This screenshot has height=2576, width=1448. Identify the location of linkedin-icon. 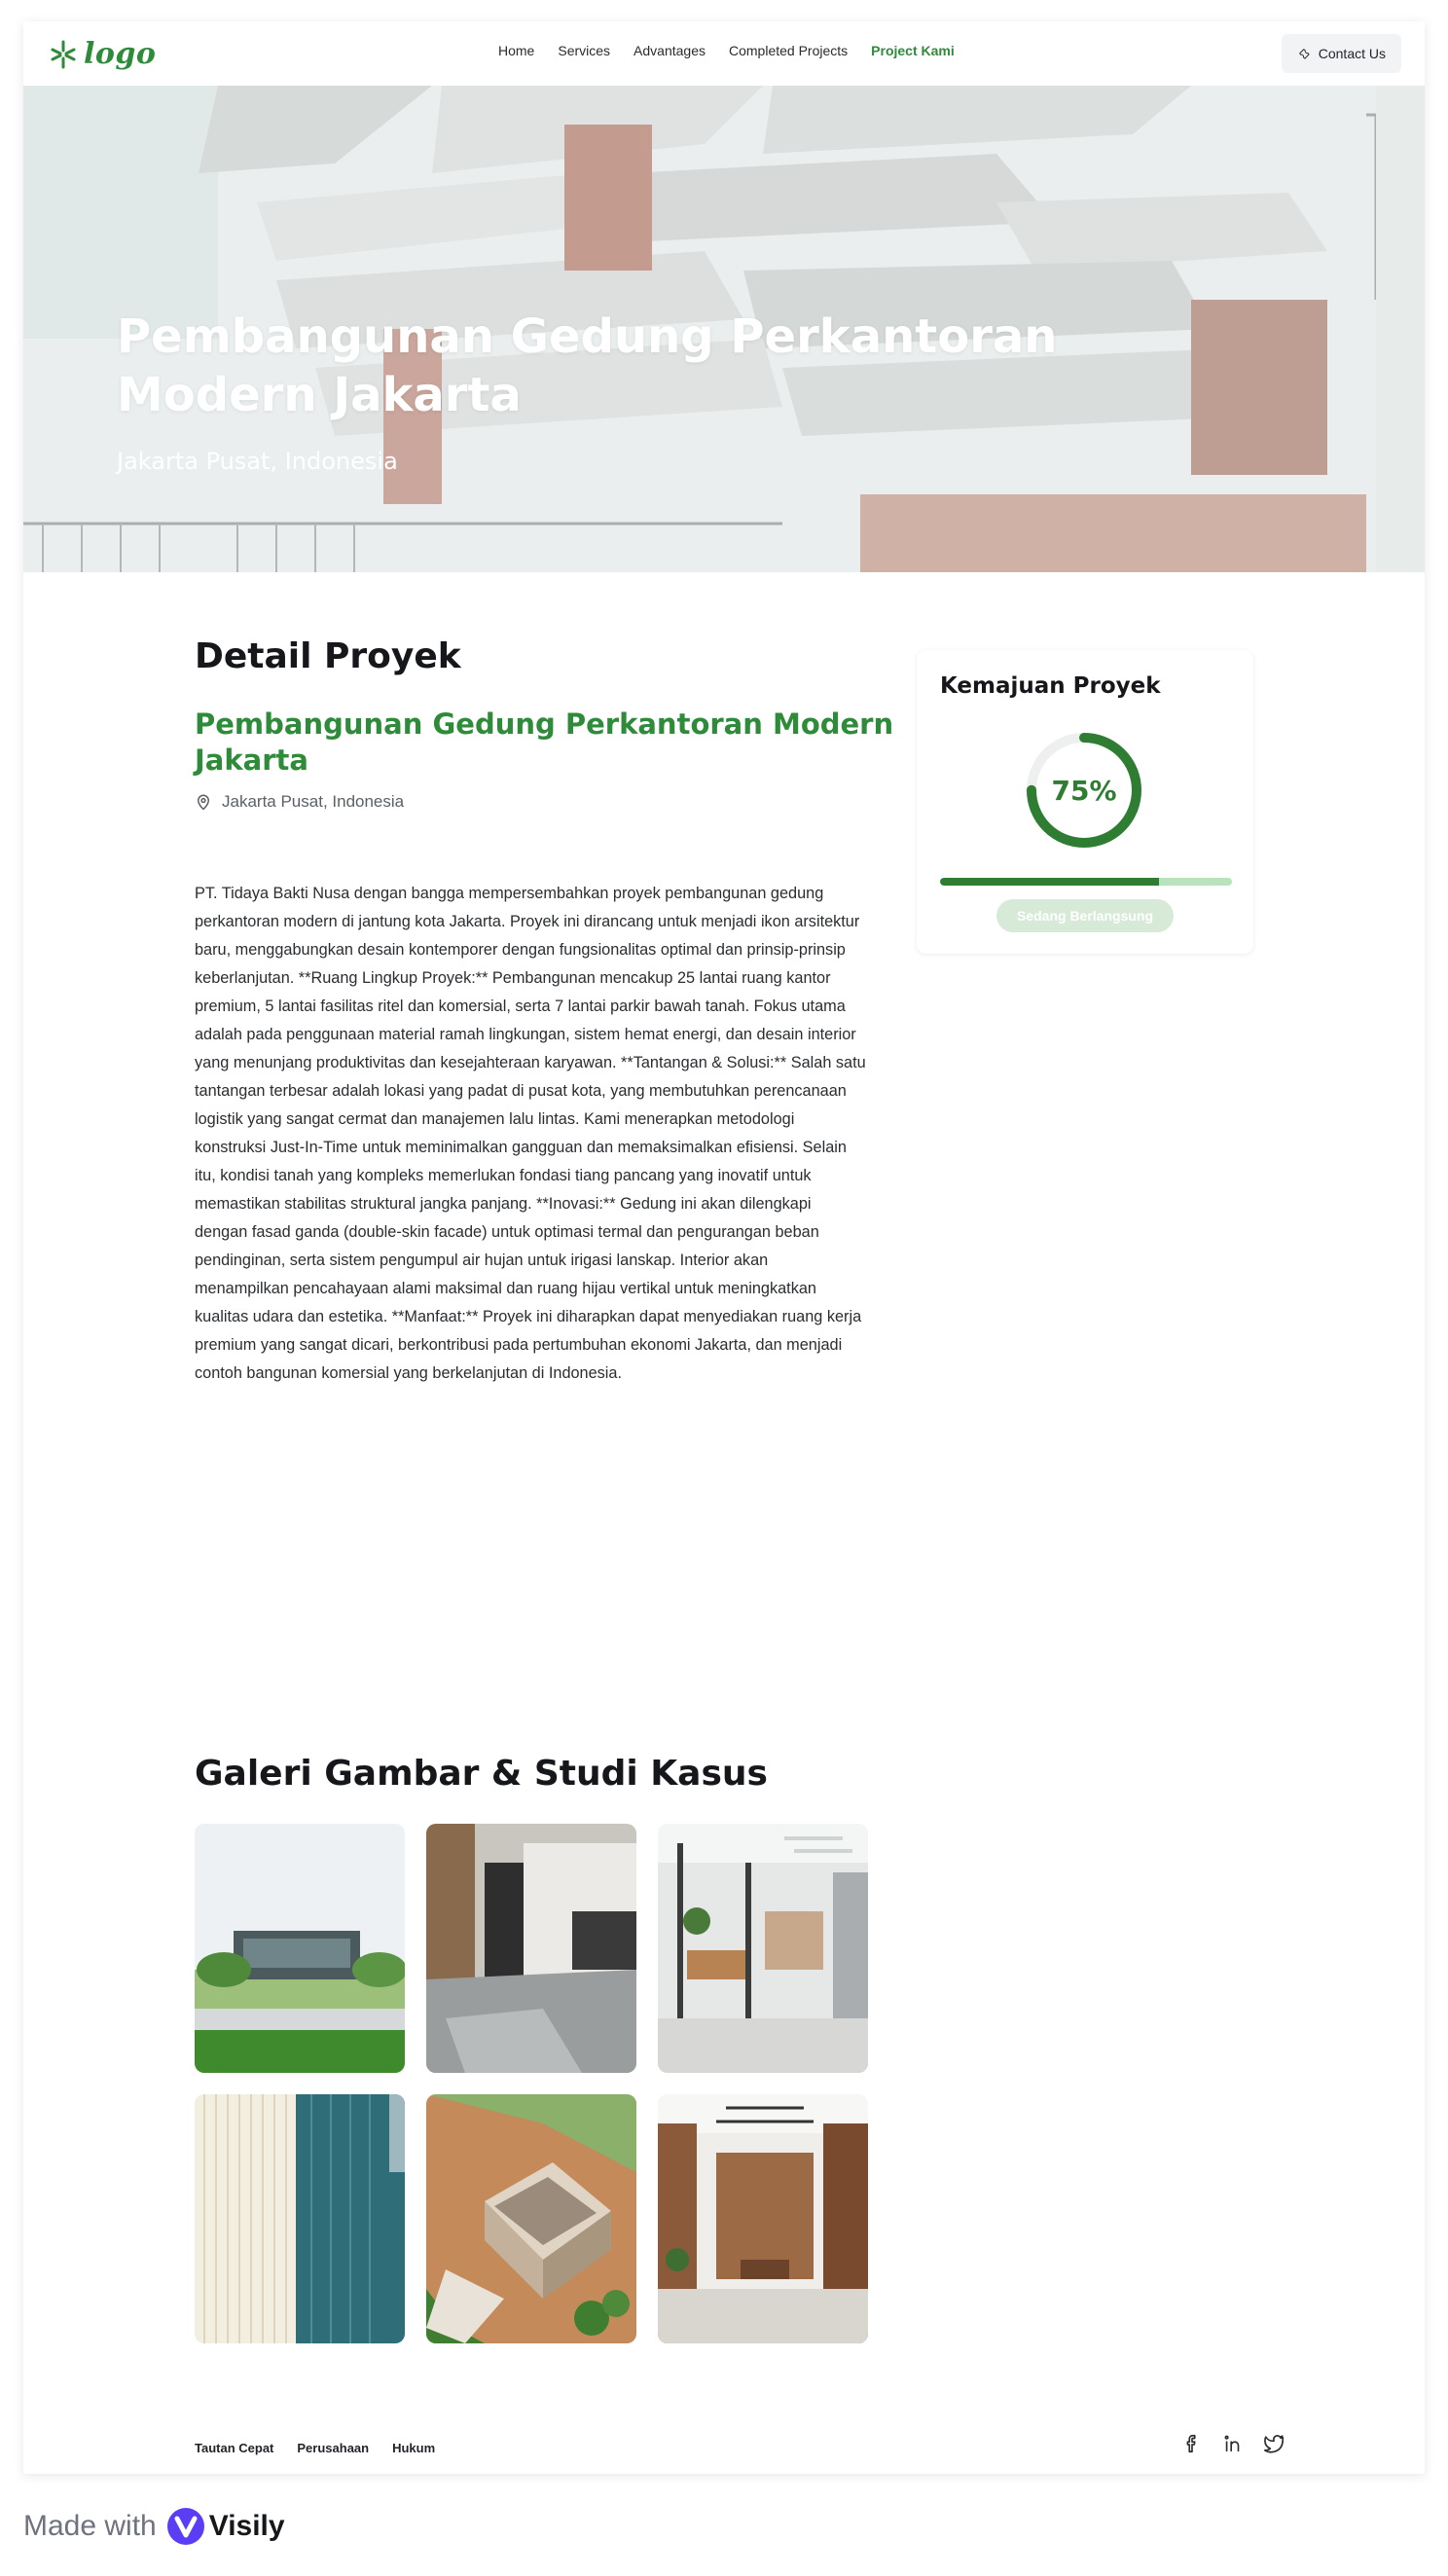
(1233, 2443).